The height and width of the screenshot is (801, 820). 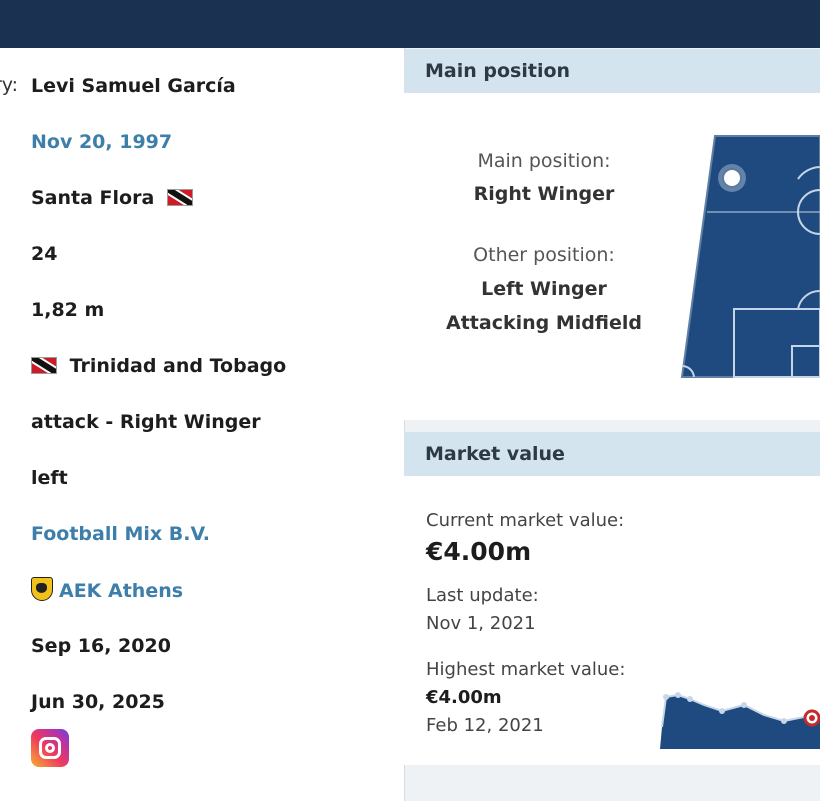 I want to click on market-value-sparkline, so click(x=737, y=718).